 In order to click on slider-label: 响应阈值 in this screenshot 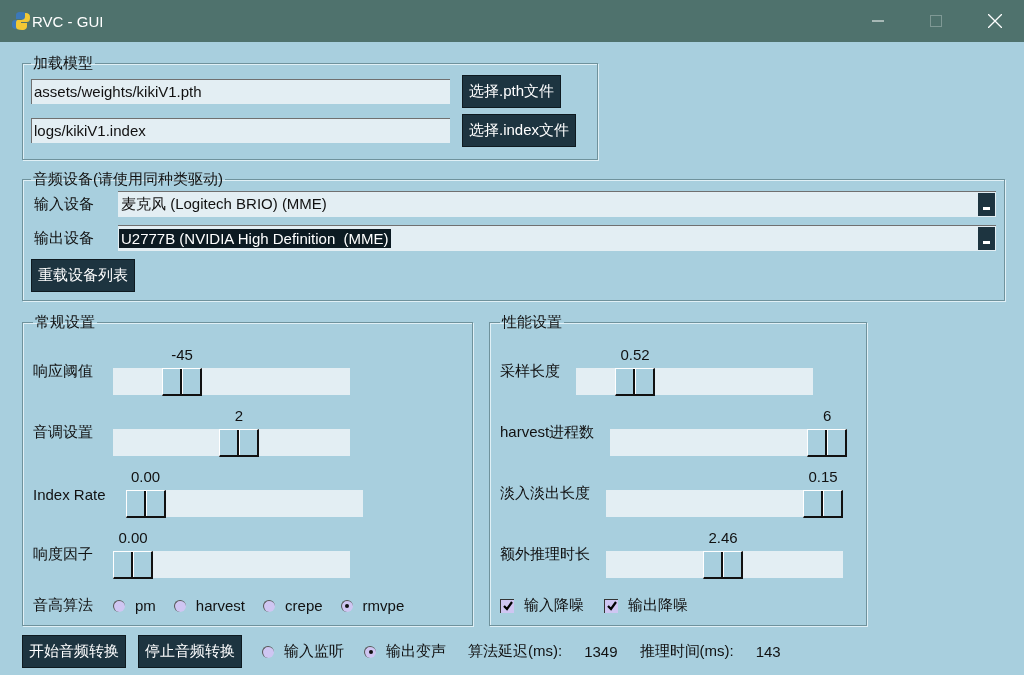, I will do `click(63, 371)`.